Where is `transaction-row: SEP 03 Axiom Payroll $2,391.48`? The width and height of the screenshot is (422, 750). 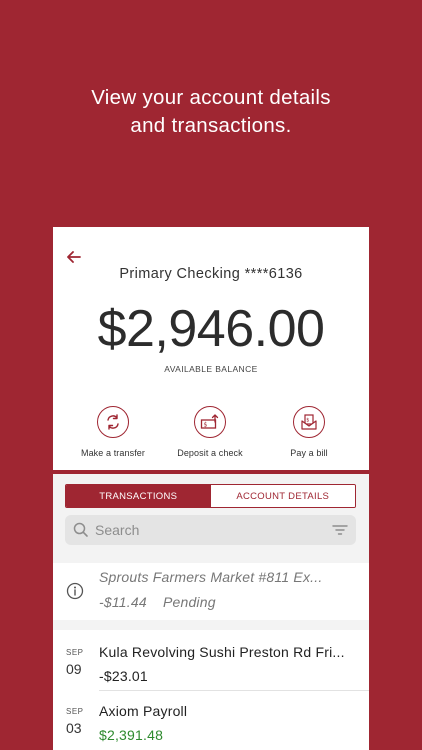 transaction-row: SEP 03 Axiom Payroll $2,391.48 is located at coordinates (211, 720).